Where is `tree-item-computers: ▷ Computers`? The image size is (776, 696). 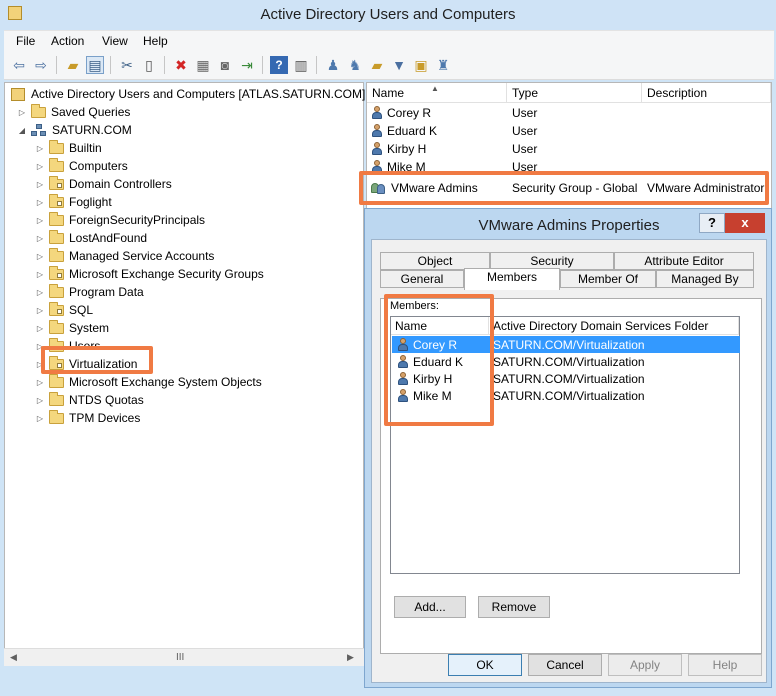 tree-item-computers: ▷ Computers is located at coordinates (81, 166).